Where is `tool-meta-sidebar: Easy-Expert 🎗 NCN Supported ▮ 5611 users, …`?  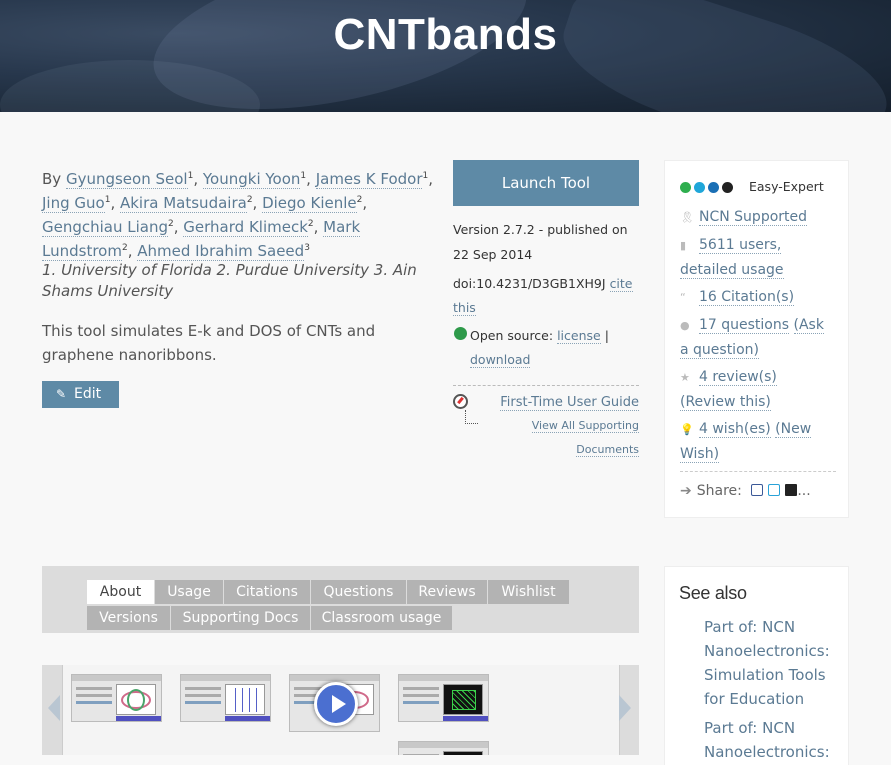
tool-meta-sidebar: Easy-Expert 🎗 NCN Supported ▮ 5611 users, … is located at coordinates (756, 339).